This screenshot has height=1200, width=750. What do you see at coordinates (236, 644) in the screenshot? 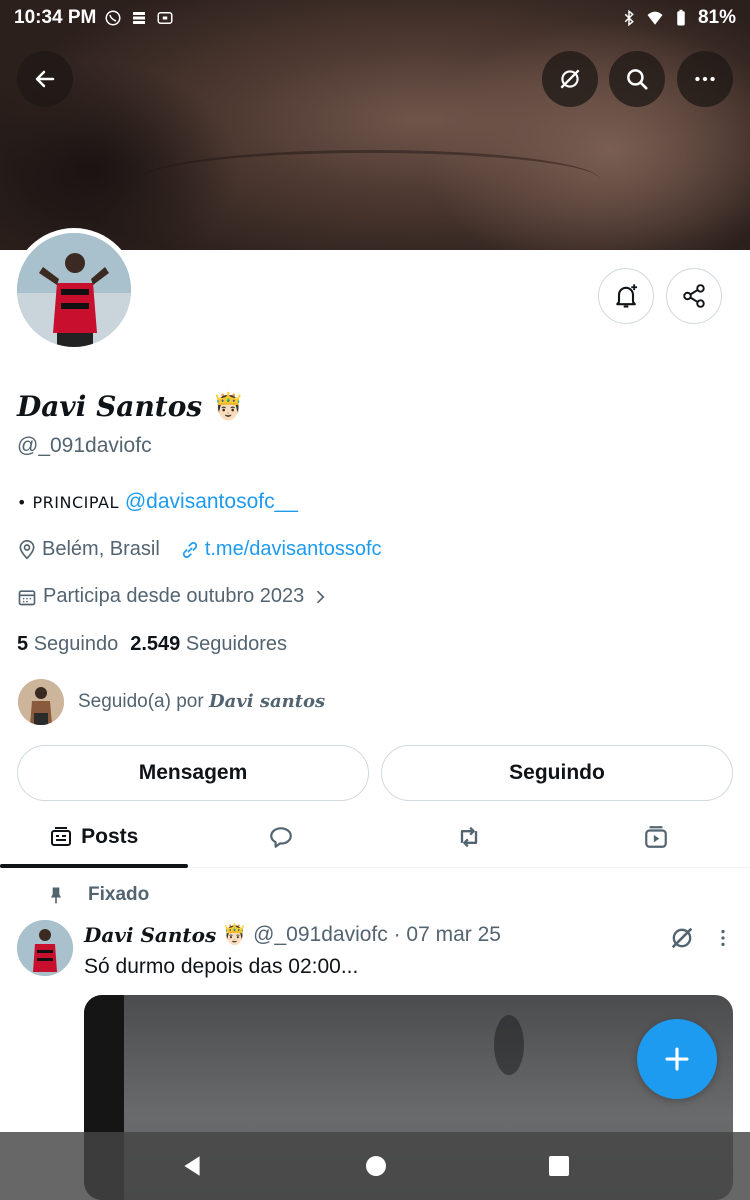
I see `followers-label: Seguidores` at bounding box center [236, 644].